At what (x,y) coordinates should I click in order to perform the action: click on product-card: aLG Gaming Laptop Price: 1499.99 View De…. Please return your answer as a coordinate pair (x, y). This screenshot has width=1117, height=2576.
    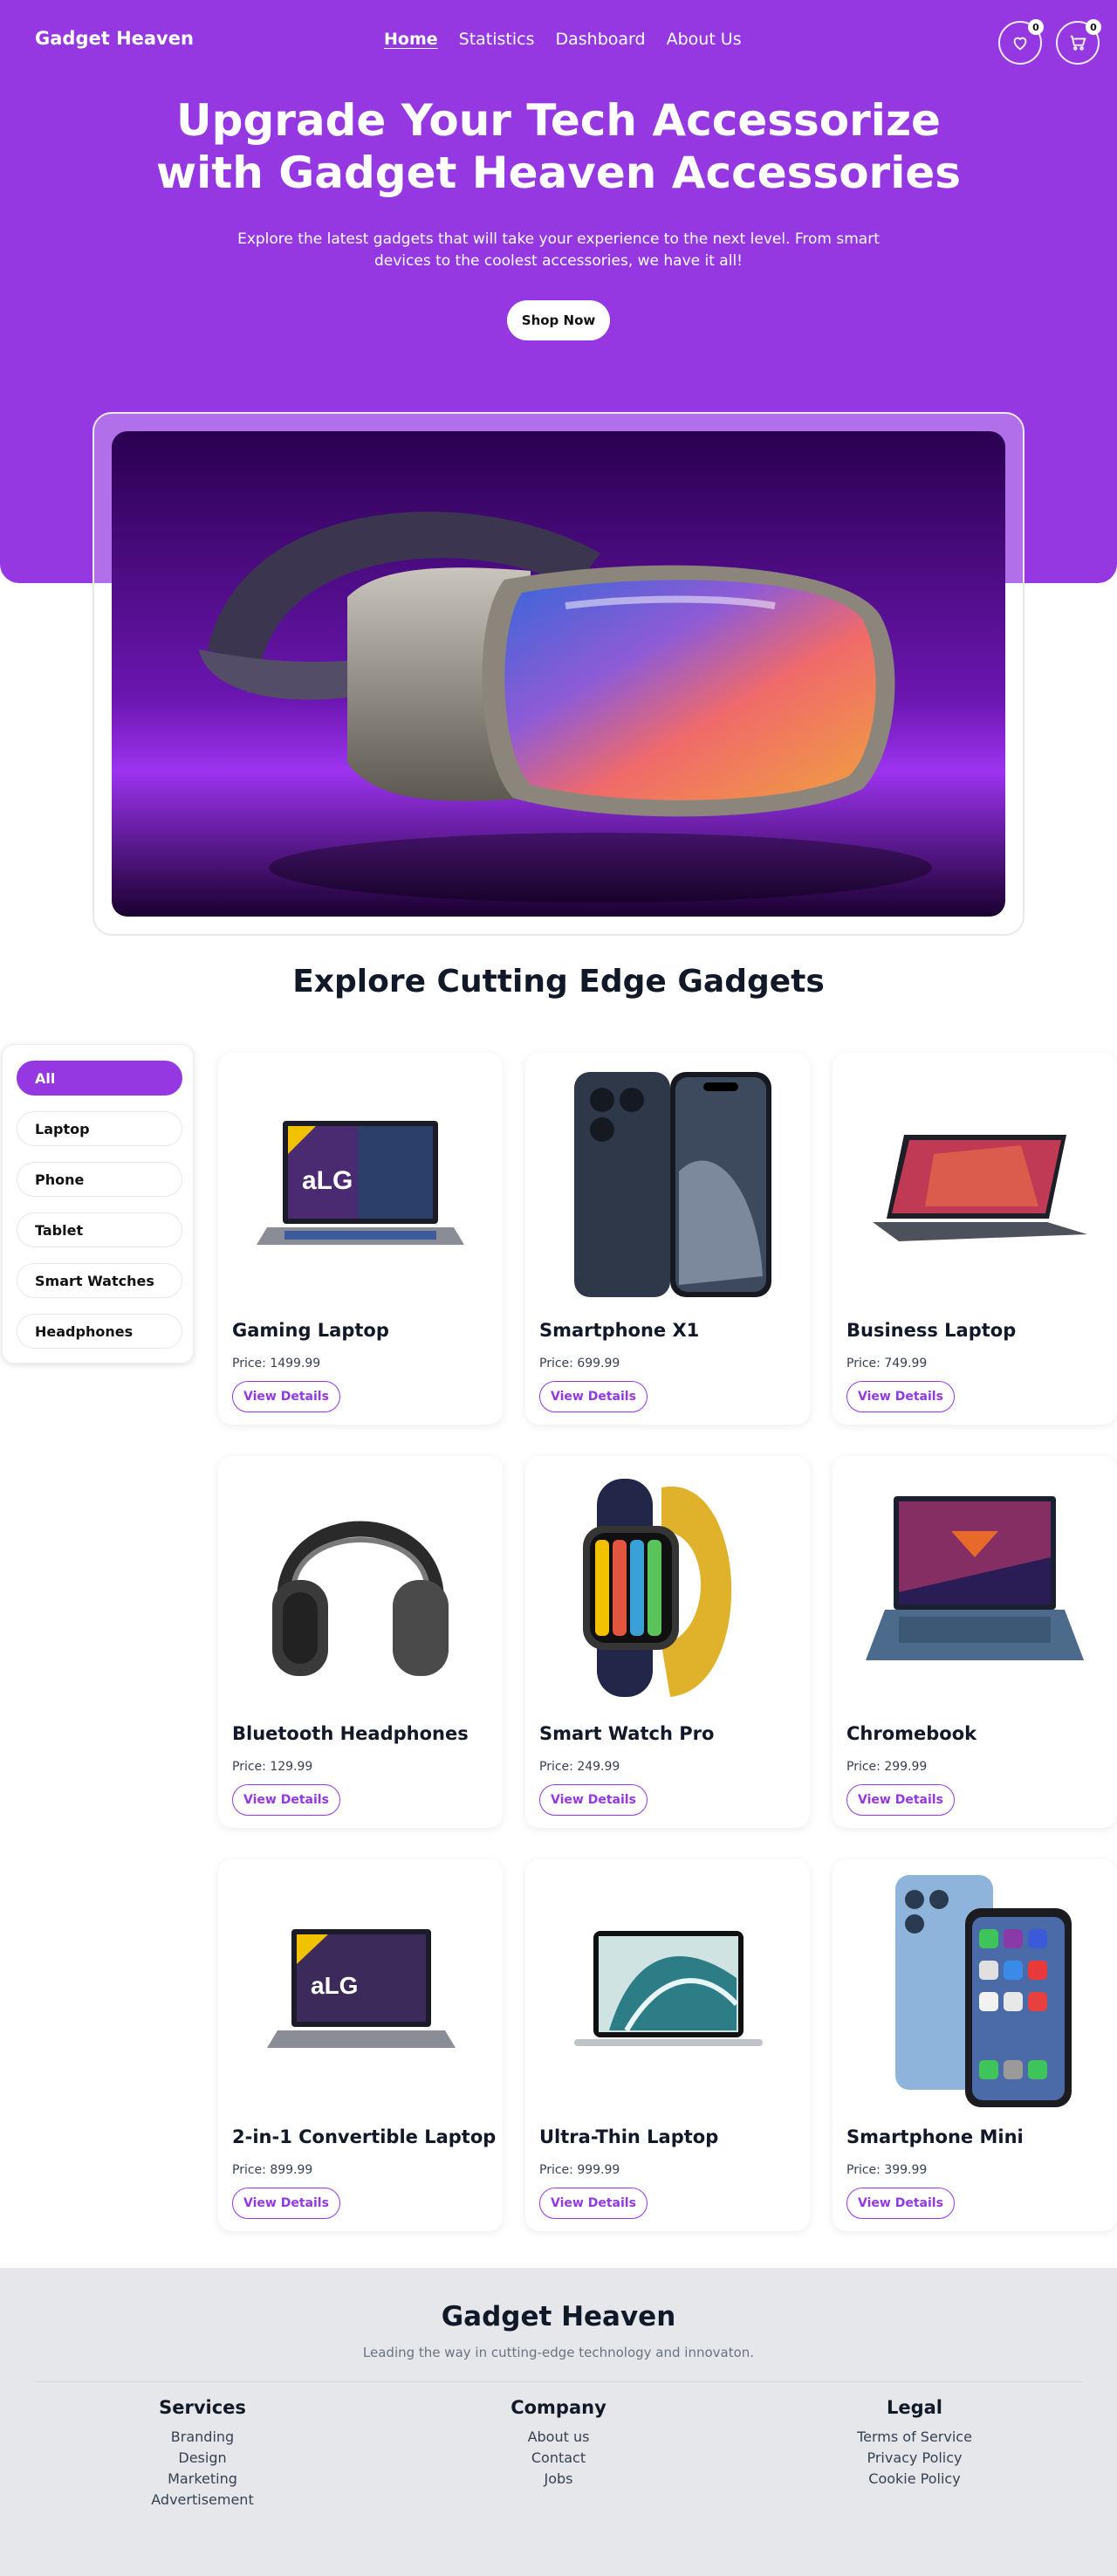
    Looking at the image, I should click on (360, 1239).